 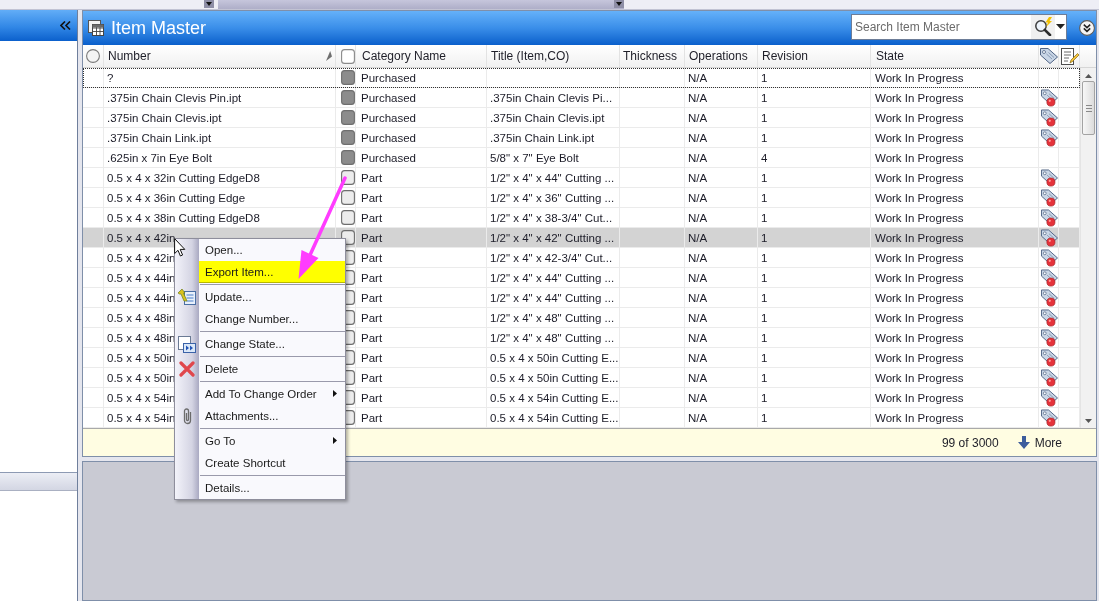 I want to click on column-header: Number, so click(x=220, y=56).